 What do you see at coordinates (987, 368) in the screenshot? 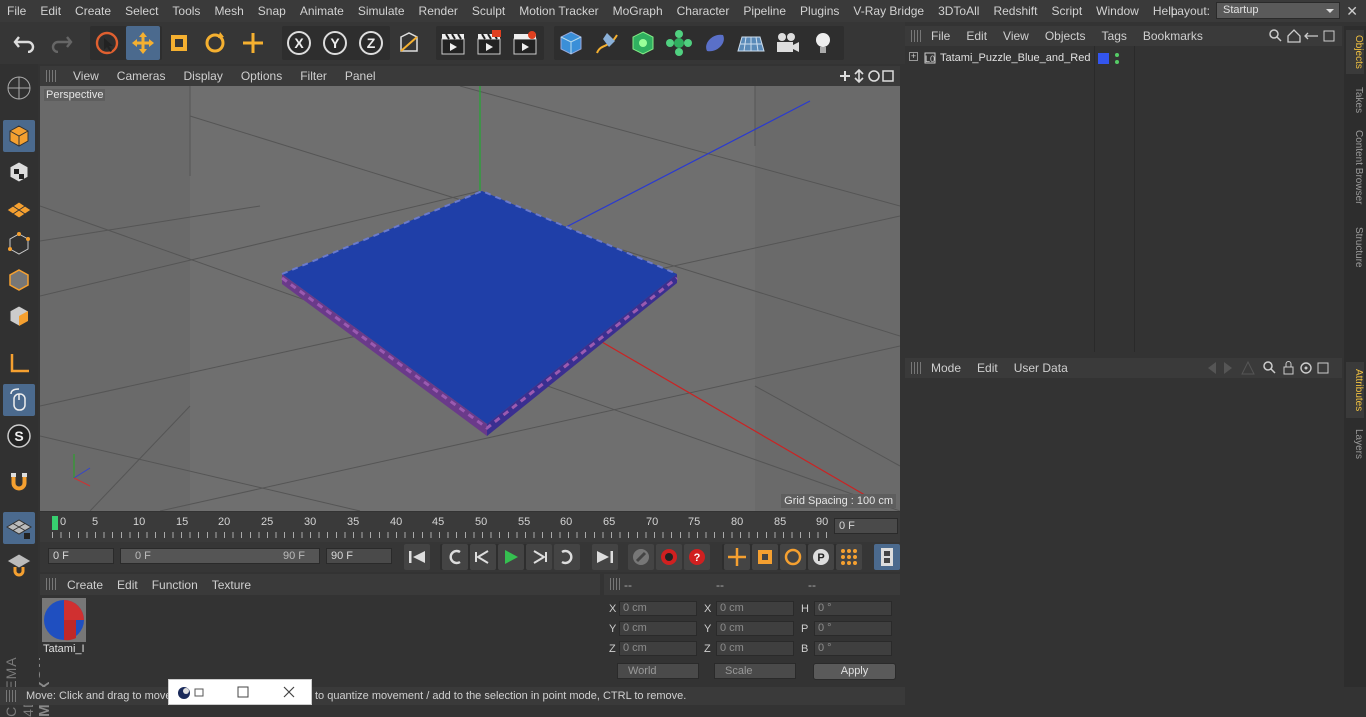
I see `attribute-menu-edit: Edit` at bounding box center [987, 368].